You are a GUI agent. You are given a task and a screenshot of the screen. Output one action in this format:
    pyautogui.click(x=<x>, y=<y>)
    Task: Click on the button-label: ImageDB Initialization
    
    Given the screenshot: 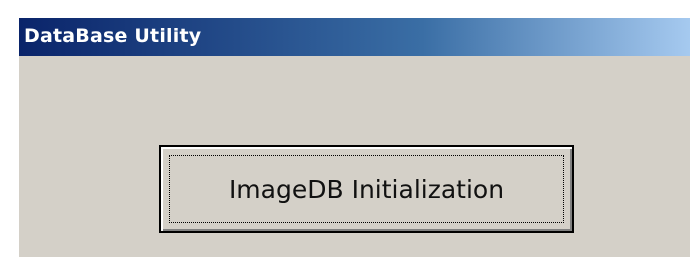 What is the action you would take?
    pyautogui.click(x=366, y=189)
    